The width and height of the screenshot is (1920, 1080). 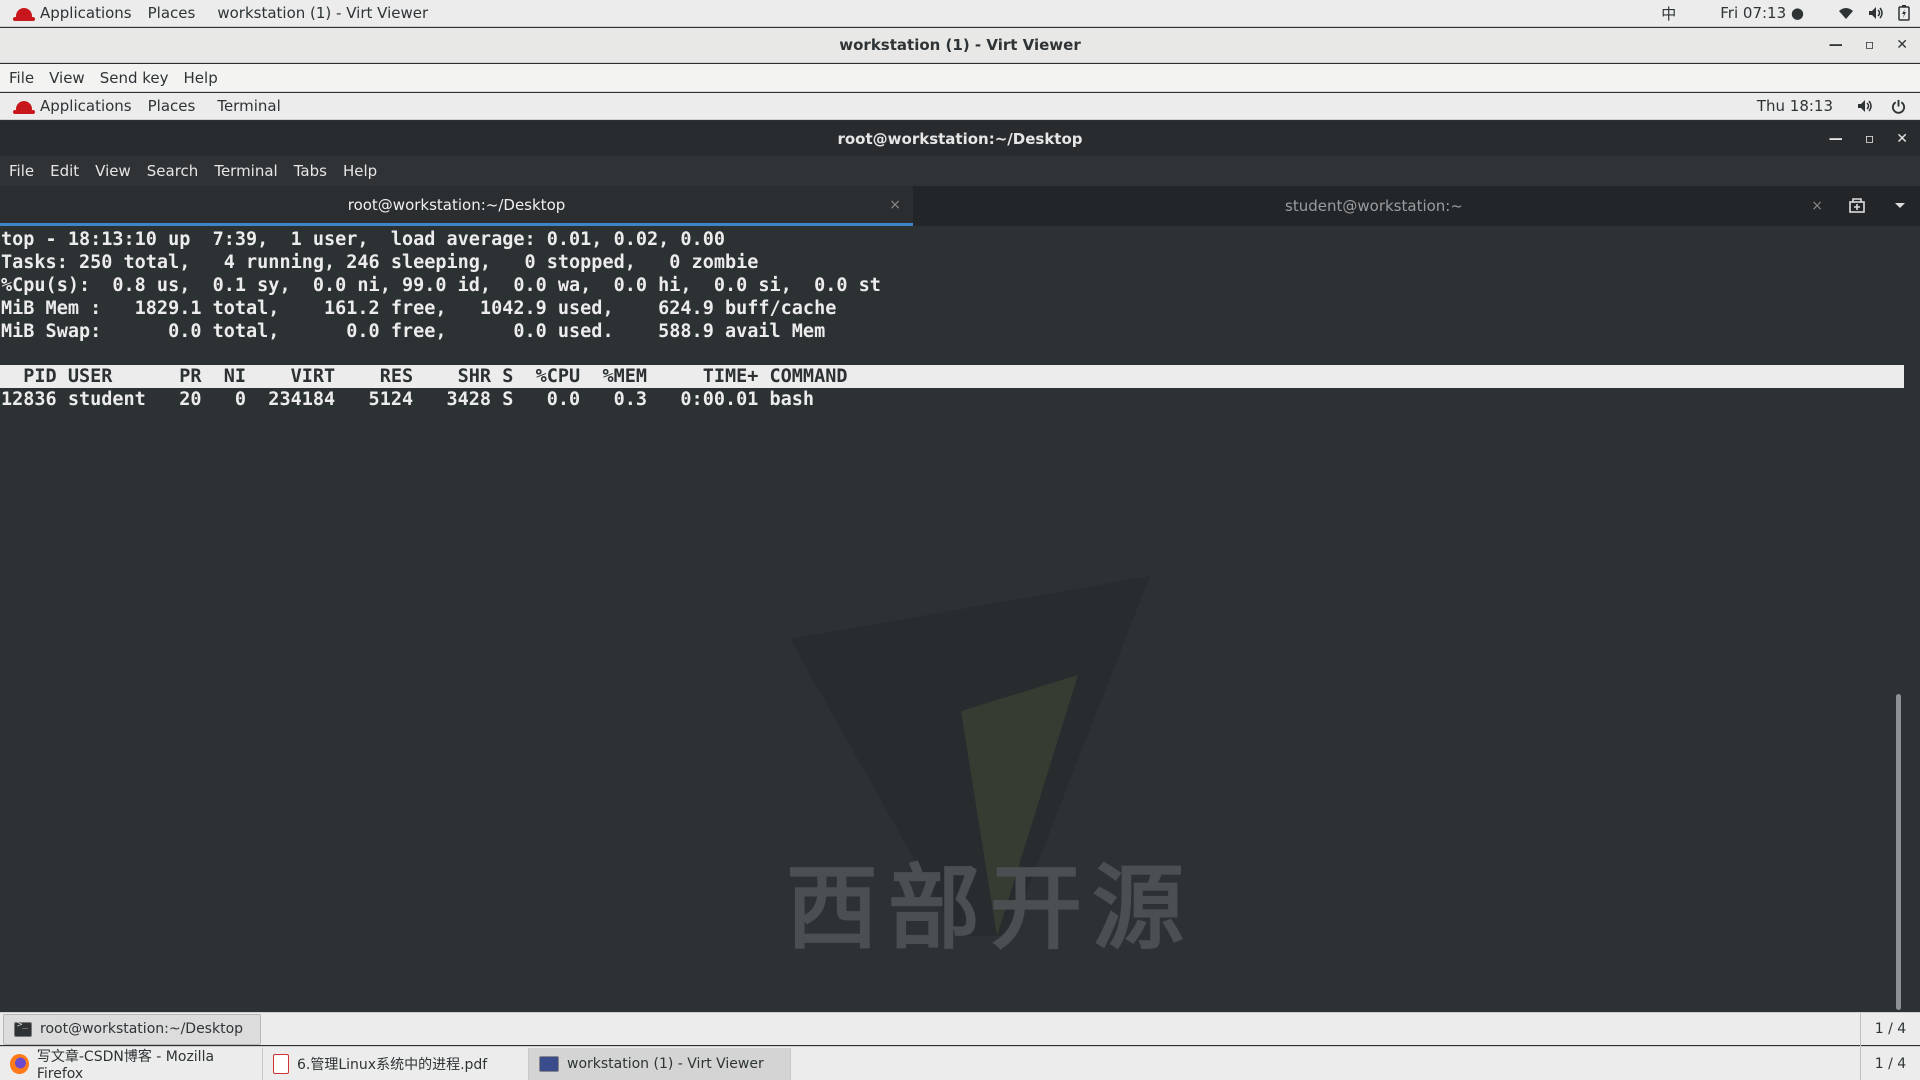 I want to click on guest-clock: Thu 18:13, so click(x=1795, y=106).